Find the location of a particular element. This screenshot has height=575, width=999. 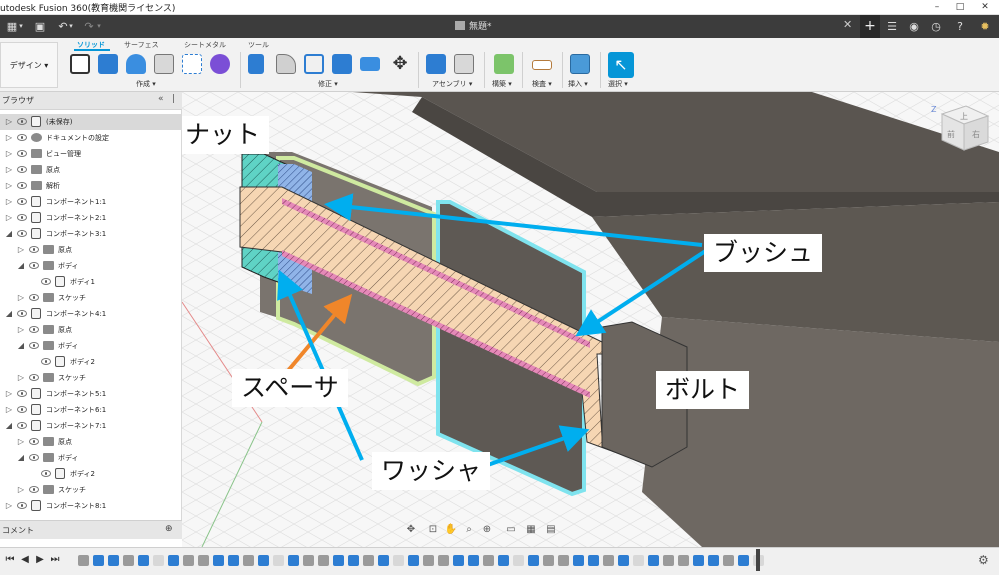

create-sketch-icon is located at coordinates (80, 64).